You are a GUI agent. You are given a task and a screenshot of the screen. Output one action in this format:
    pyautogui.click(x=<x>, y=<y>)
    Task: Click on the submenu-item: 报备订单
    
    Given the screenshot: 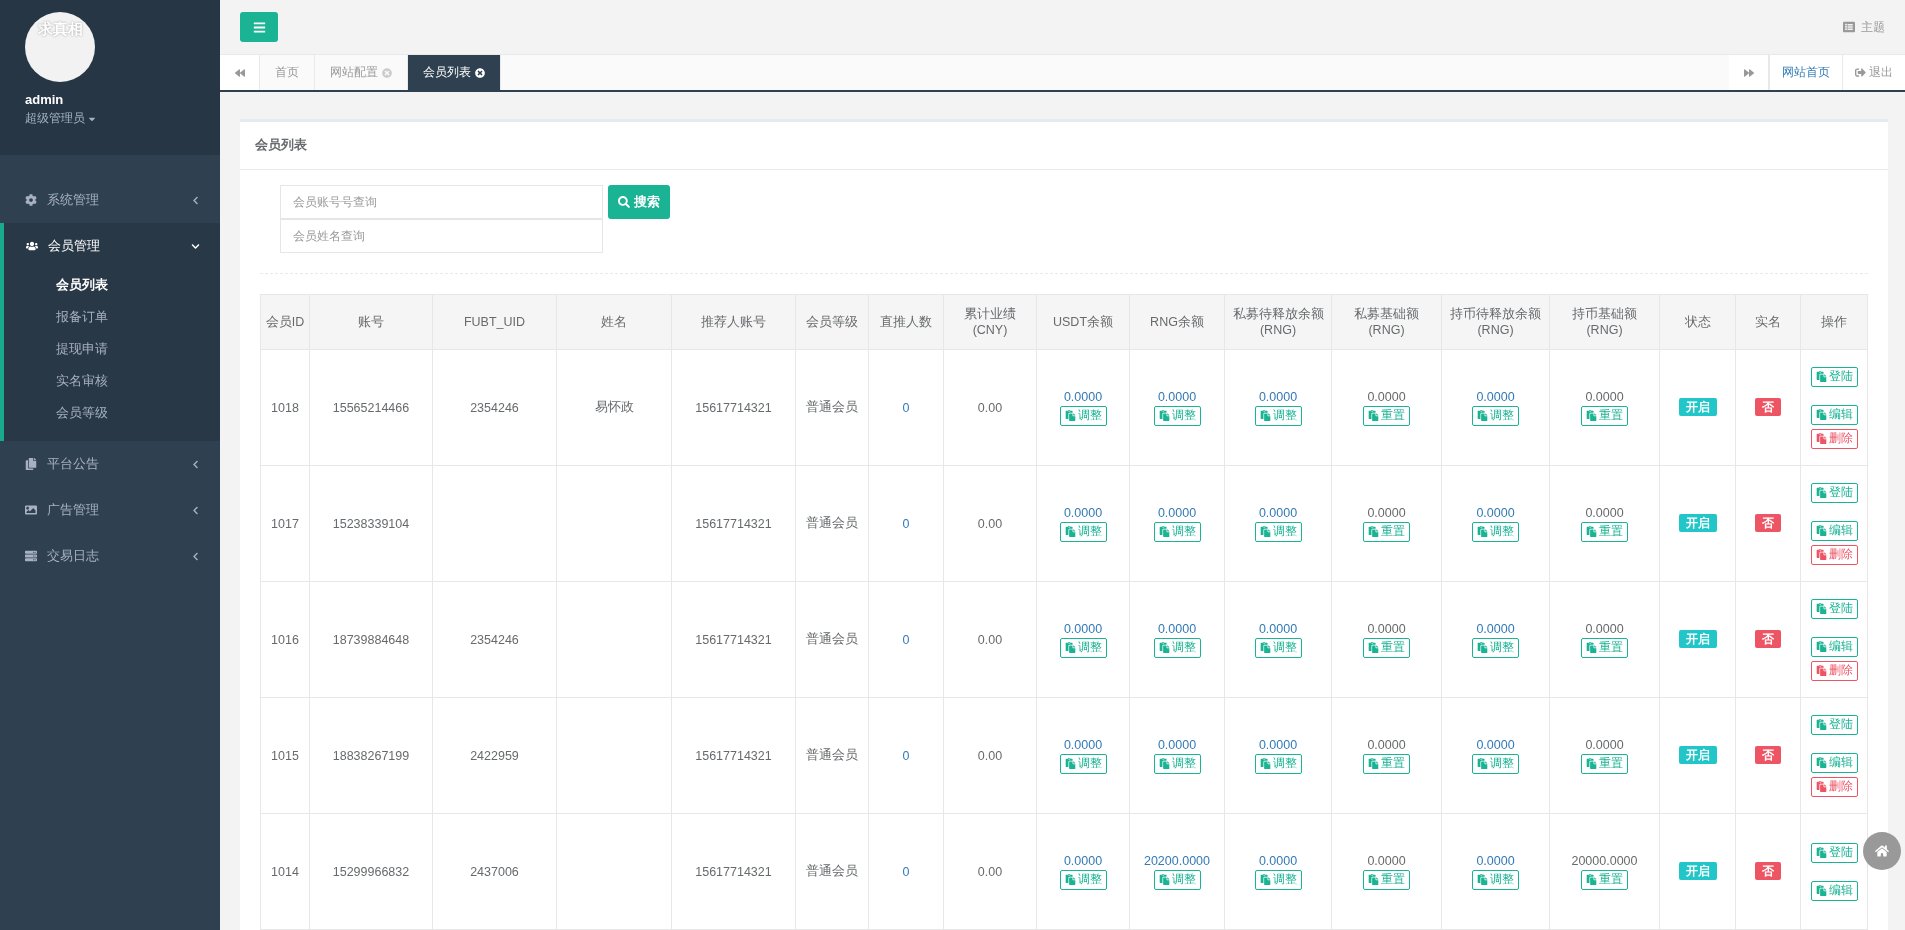 What is the action you would take?
    pyautogui.click(x=112, y=317)
    